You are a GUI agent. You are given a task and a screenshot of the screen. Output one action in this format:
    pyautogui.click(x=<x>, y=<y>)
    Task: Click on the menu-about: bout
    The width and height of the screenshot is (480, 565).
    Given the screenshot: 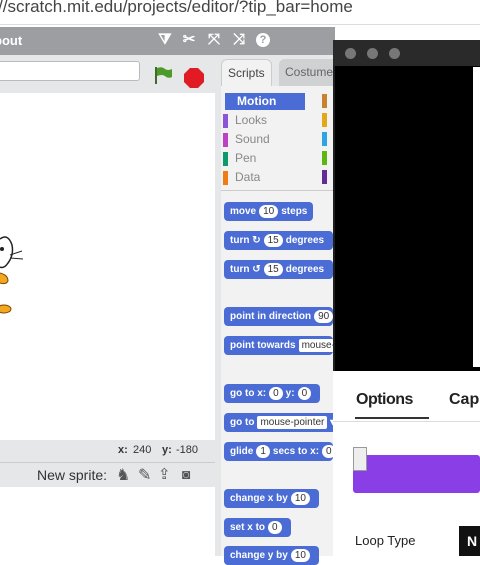 What is the action you would take?
    pyautogui.click(x=11, y=40)
    